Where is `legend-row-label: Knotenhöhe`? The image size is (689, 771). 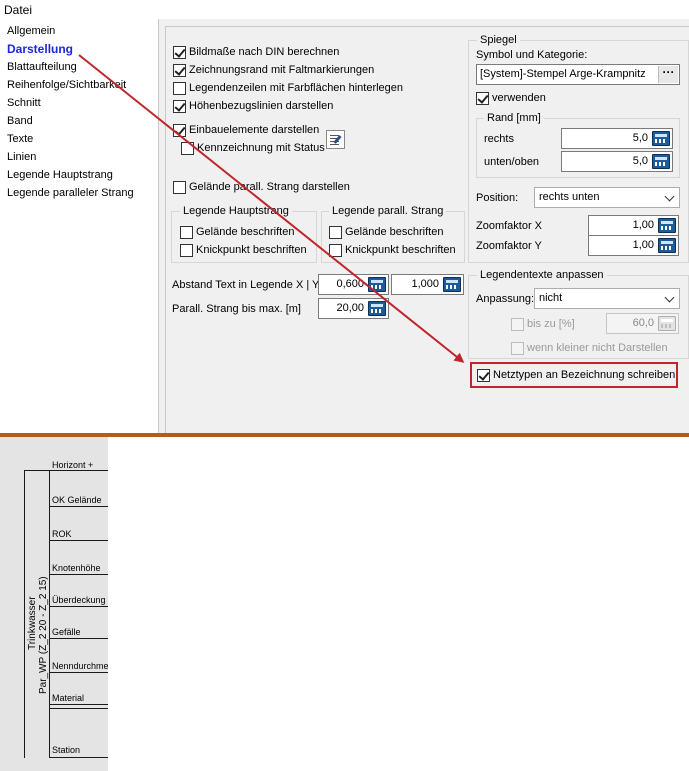
legend-row-label: Knotenhöhe is located at coordinates (76, 568).